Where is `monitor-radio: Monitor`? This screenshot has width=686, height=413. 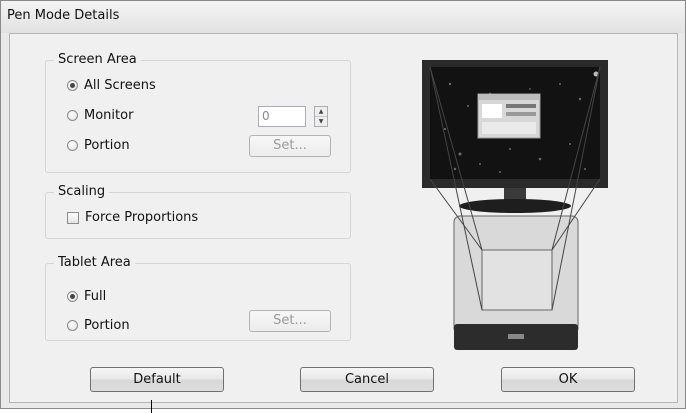
monitor-radio: Monitor is located at coordinates (100, 115).